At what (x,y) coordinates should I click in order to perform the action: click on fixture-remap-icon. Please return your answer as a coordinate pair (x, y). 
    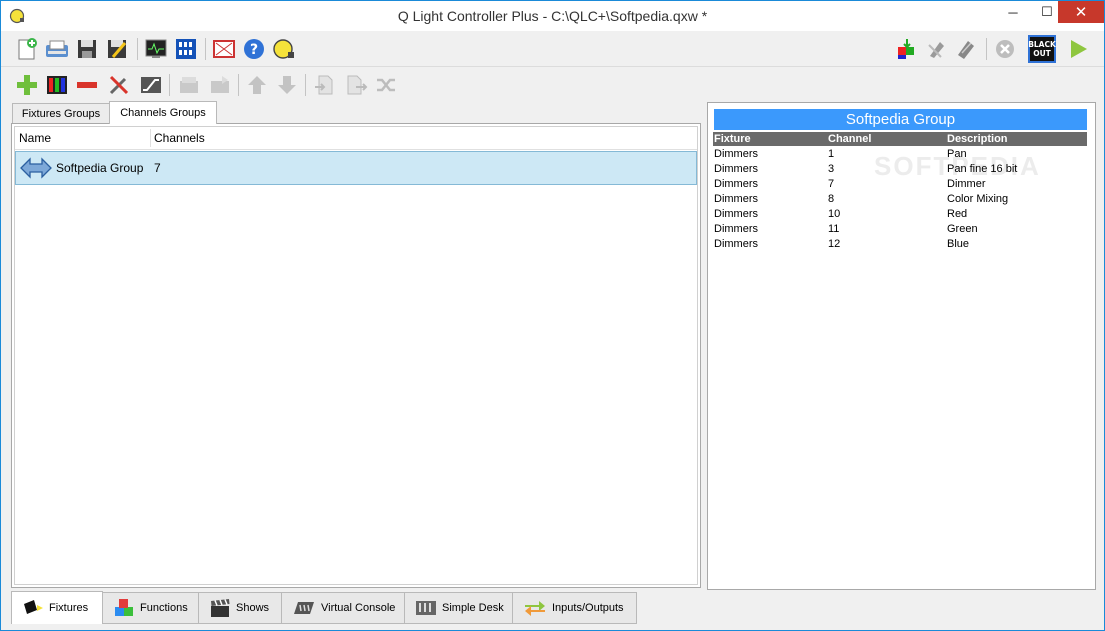
    Looking at the image, I should click on (967, 49).